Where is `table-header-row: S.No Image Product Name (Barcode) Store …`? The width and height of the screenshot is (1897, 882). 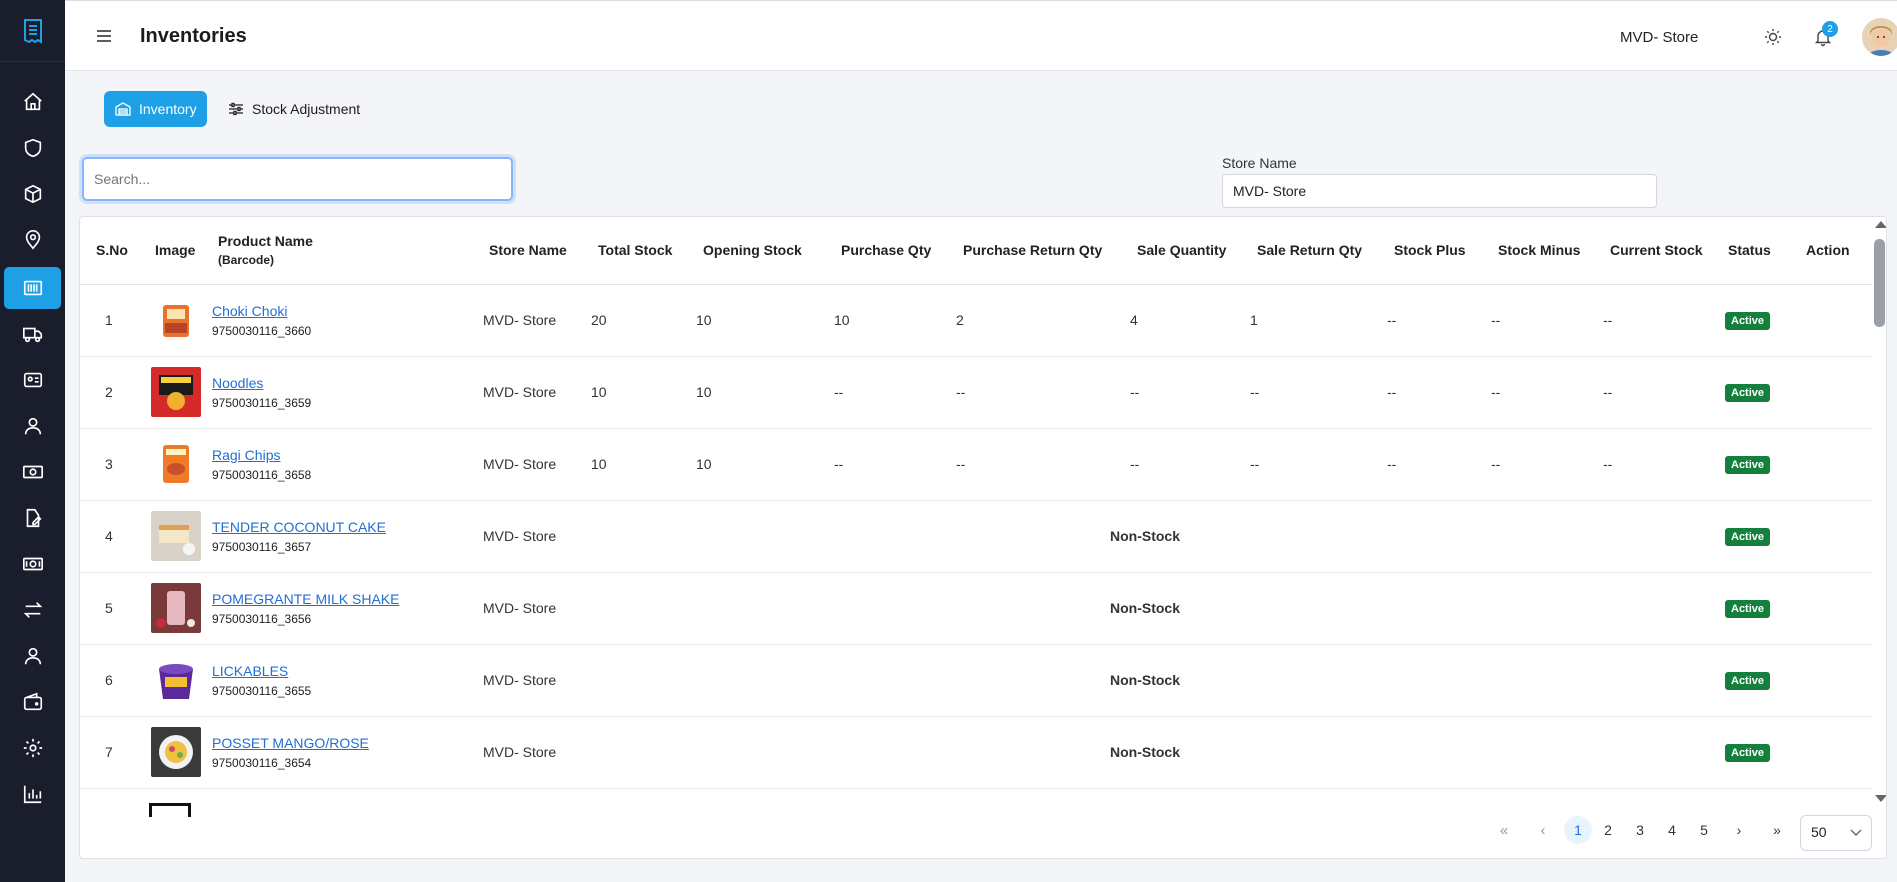 table-header-row: S.No Image Product Name (Barcode) Store … is located at coordinates (976, 251).